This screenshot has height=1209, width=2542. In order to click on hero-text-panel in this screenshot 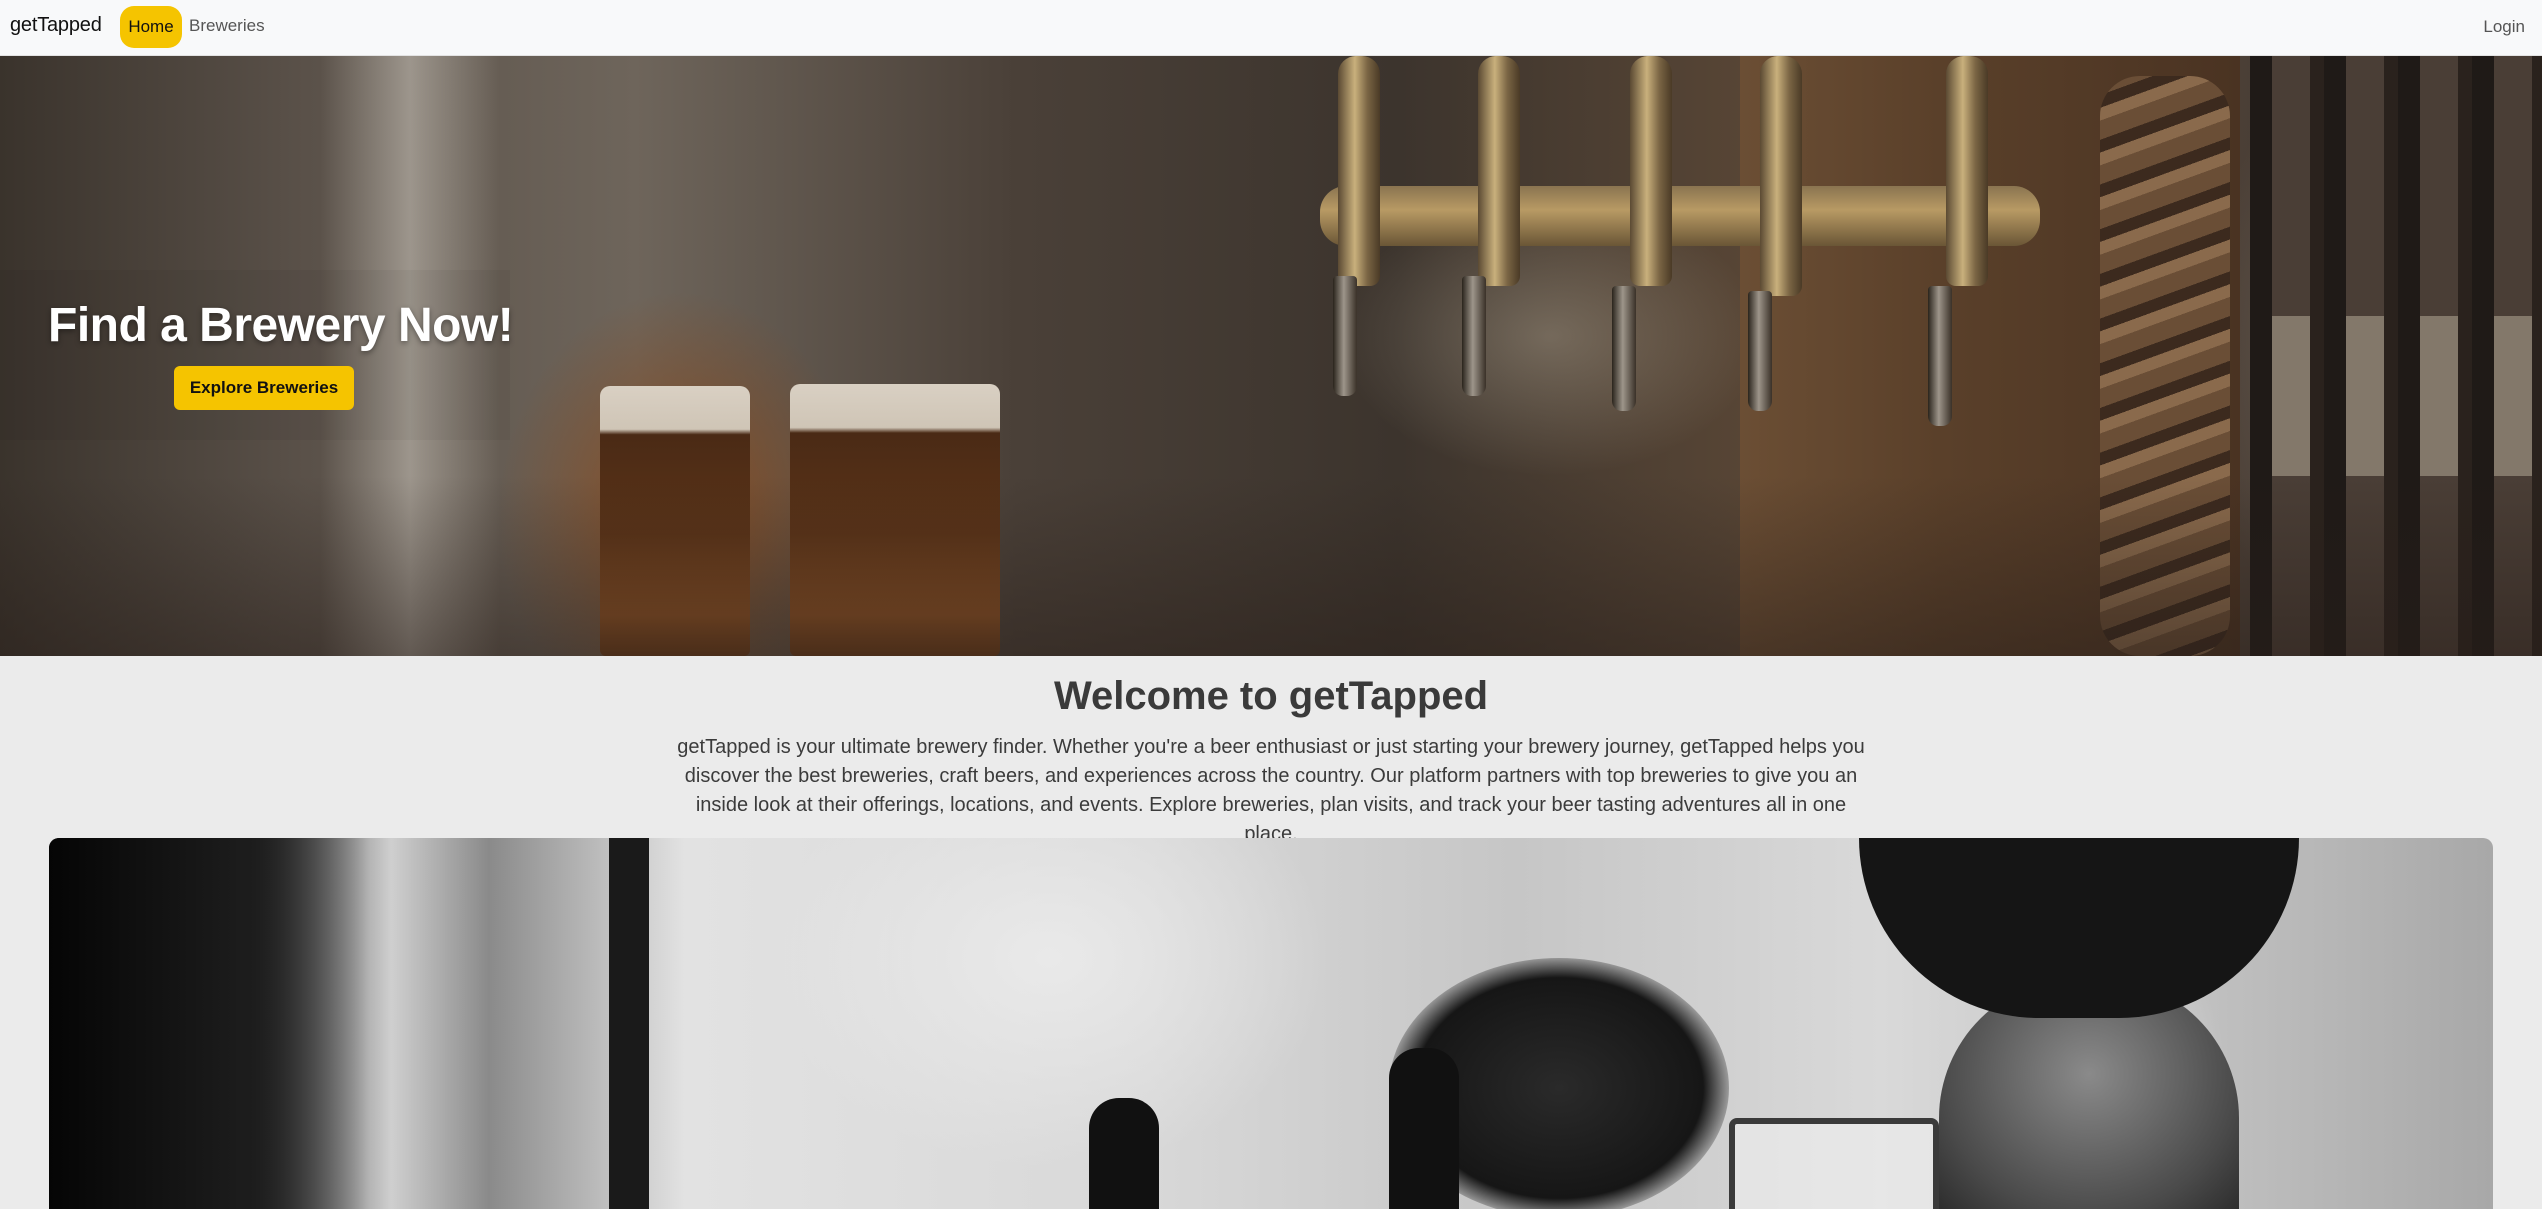, I will do `click(255, 355)`.